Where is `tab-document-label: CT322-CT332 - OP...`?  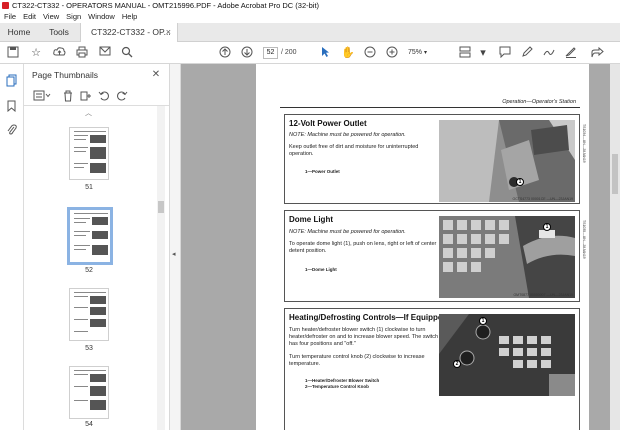 tab-document-label: CT322-CT332 - OP... is located at coordinates (131, 32).